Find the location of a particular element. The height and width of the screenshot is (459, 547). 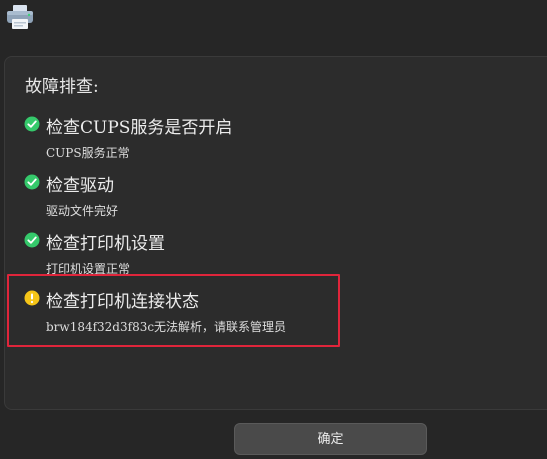

check-item-detail: 驱动文件完好 is located at coordinates (82, 211).